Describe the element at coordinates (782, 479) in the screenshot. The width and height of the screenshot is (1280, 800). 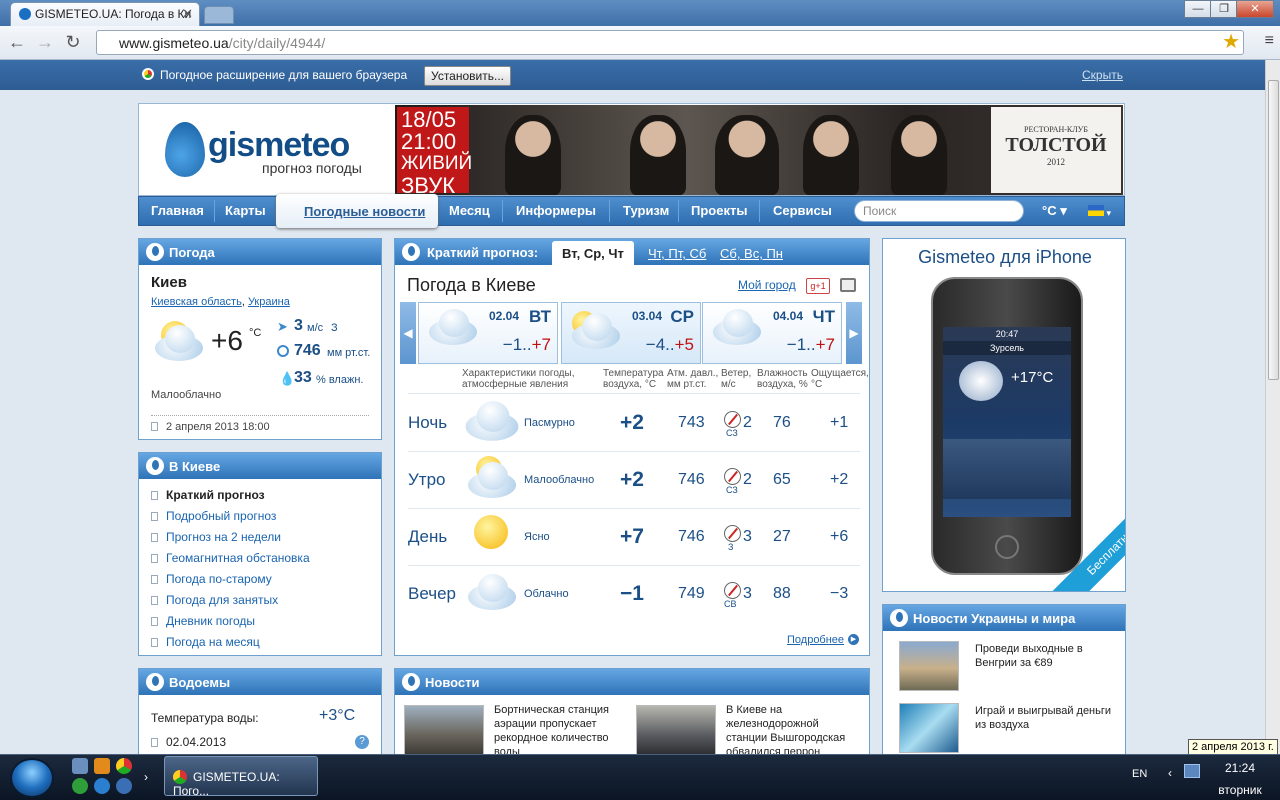
I see `row-humidity: 65` at that location.